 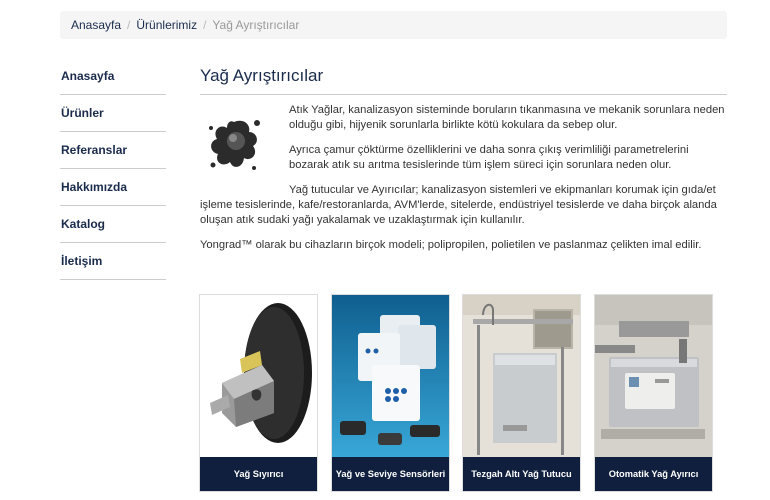 What do you see at coordinates (521, 474) in the screenshot?
I see `product-name: Tezgah Altı Yağ Tutucu` at bounding box center [521, 474].